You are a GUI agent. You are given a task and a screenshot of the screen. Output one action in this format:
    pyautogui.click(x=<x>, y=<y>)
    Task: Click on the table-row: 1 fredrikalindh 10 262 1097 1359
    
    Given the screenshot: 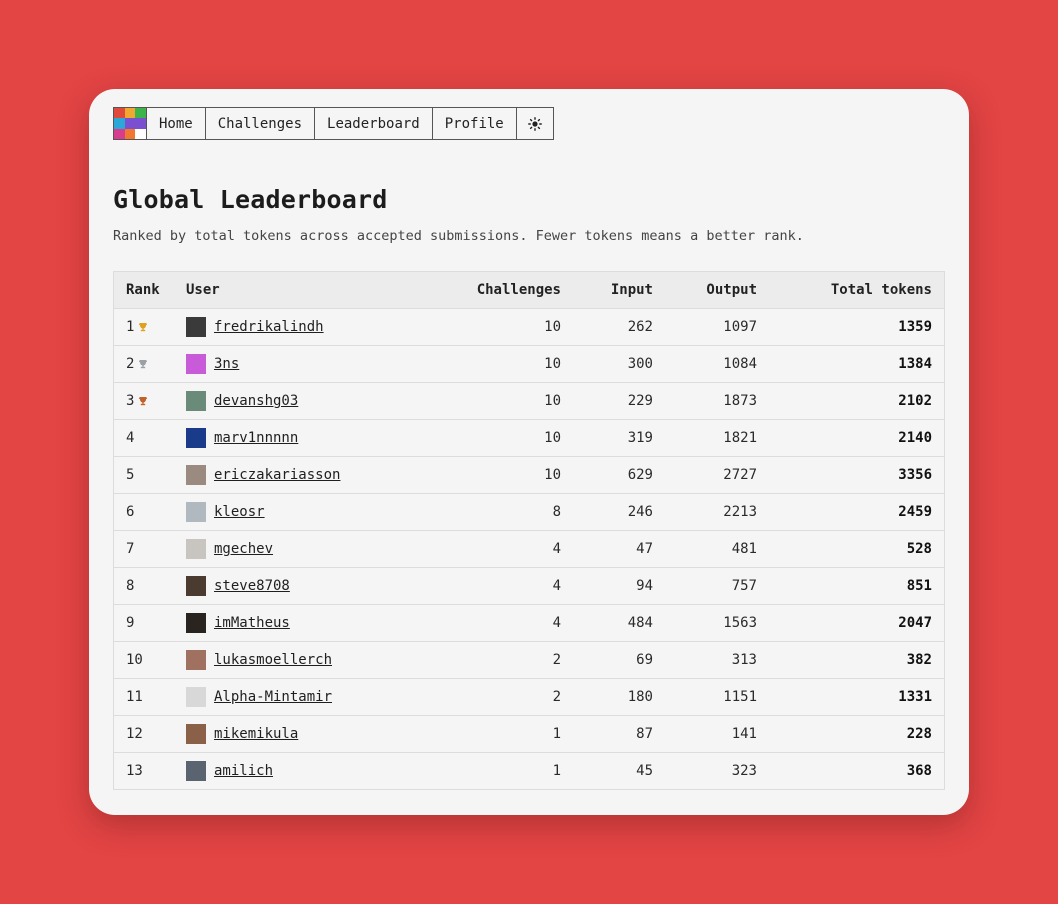 What is the action you would take?
    pyautogui.click(x=529, y=327)
    